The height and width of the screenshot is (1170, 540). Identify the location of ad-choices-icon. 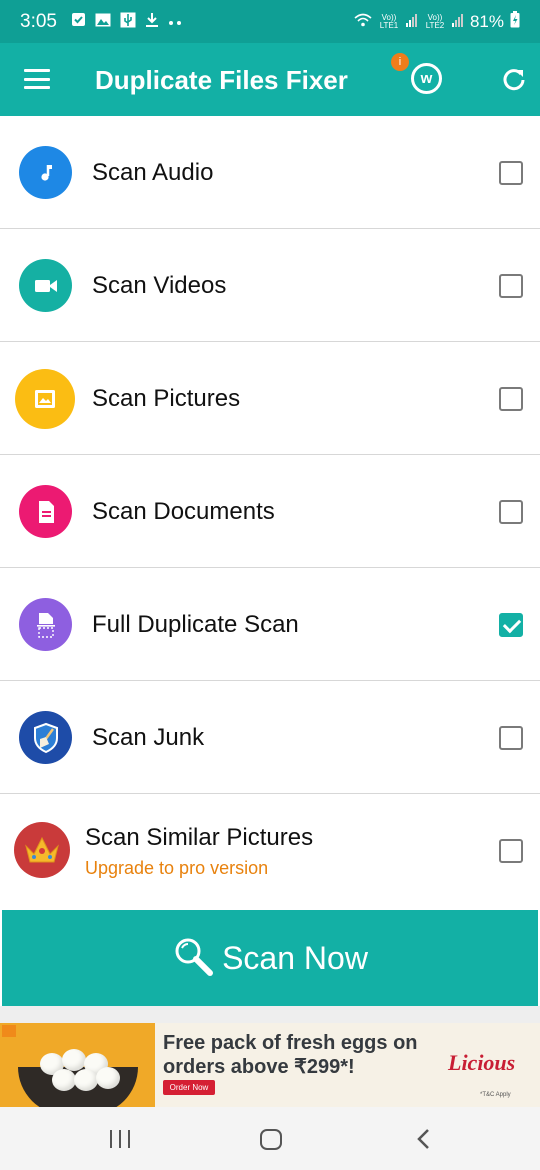
(9, 1031).